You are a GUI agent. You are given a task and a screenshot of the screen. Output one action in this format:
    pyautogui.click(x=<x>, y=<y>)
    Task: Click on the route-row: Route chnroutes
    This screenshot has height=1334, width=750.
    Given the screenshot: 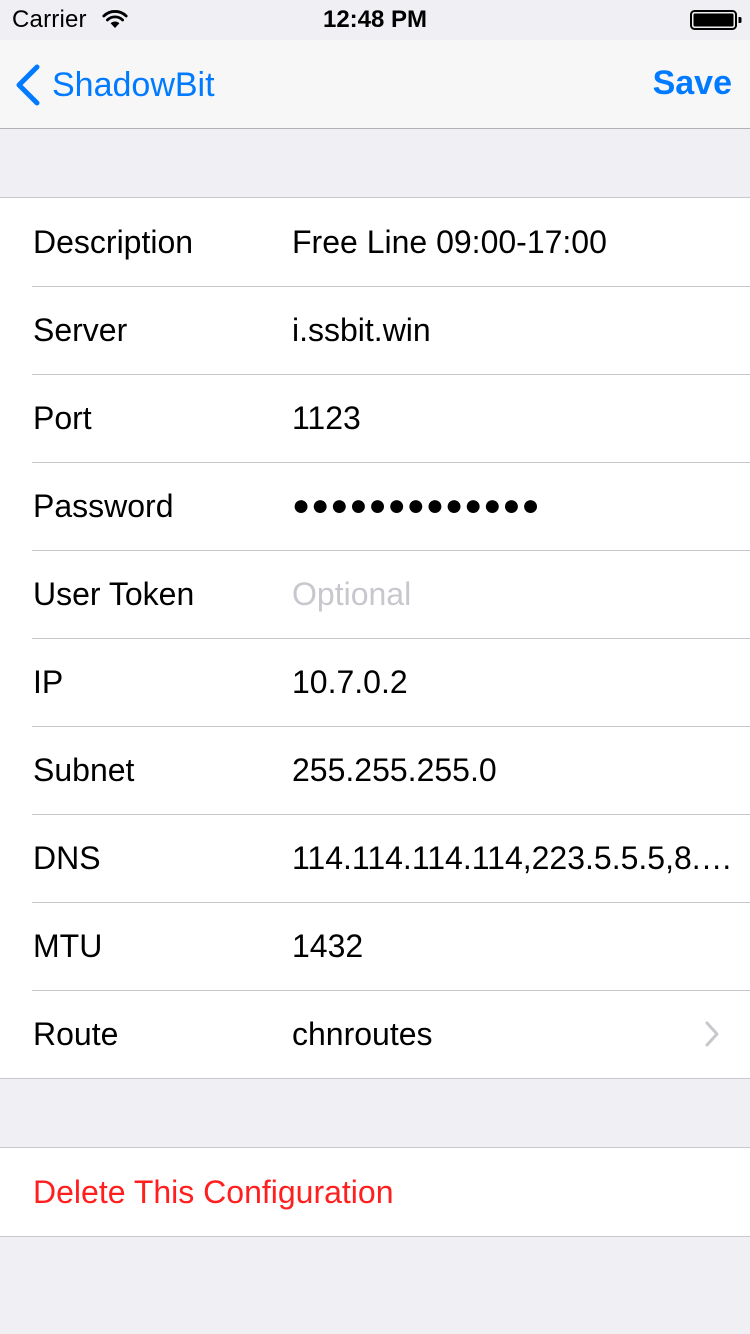 What is the action you would take?
    pyautogui.click(x=375, y=1034)
    